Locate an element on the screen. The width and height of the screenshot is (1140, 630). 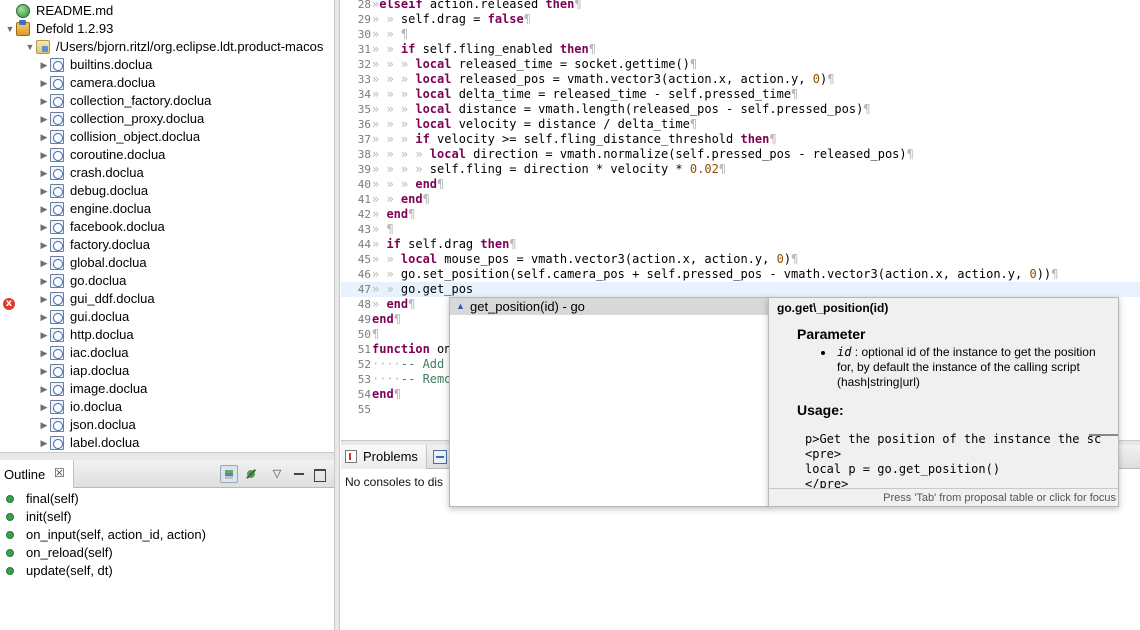
tree-item: ▶ iap.doclua is located at coordinates (167, 371).